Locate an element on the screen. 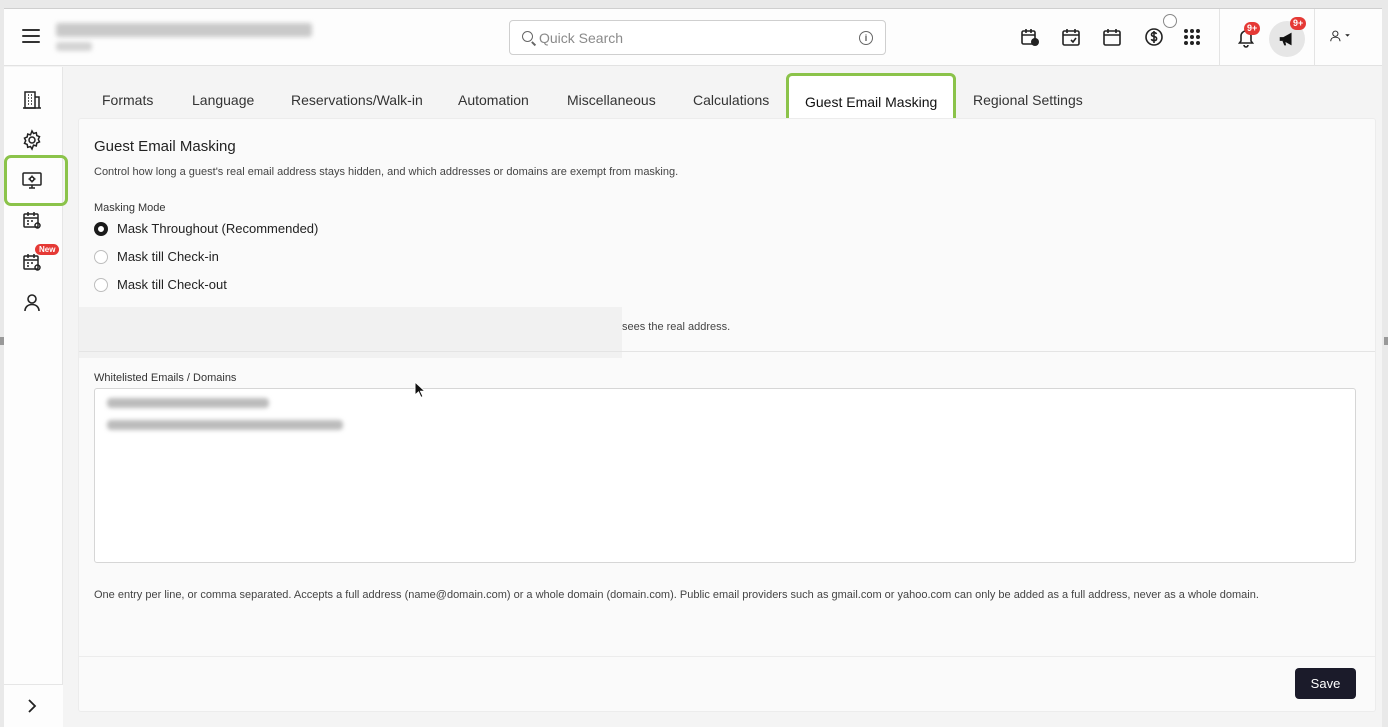 The image size is (1388, 727). property-name-blurred is located at coordinates (184, 37).